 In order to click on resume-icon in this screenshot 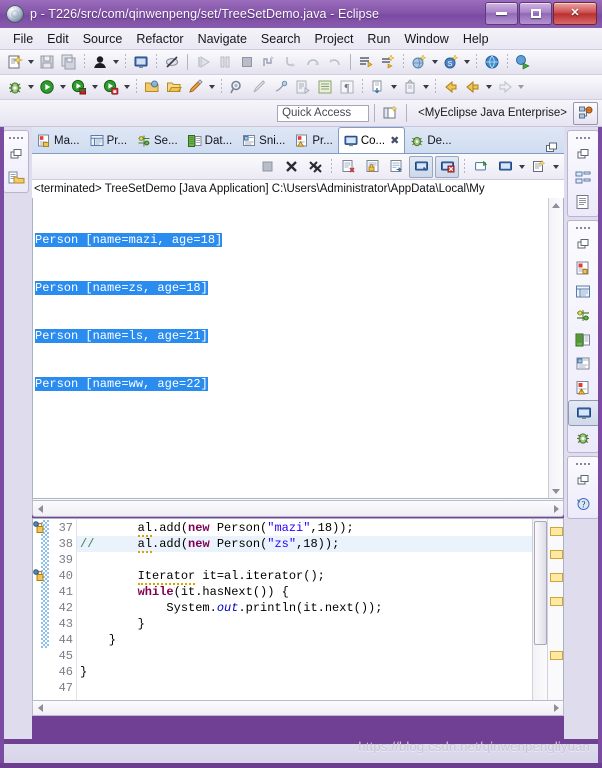, I will do `click(203, 62)`.